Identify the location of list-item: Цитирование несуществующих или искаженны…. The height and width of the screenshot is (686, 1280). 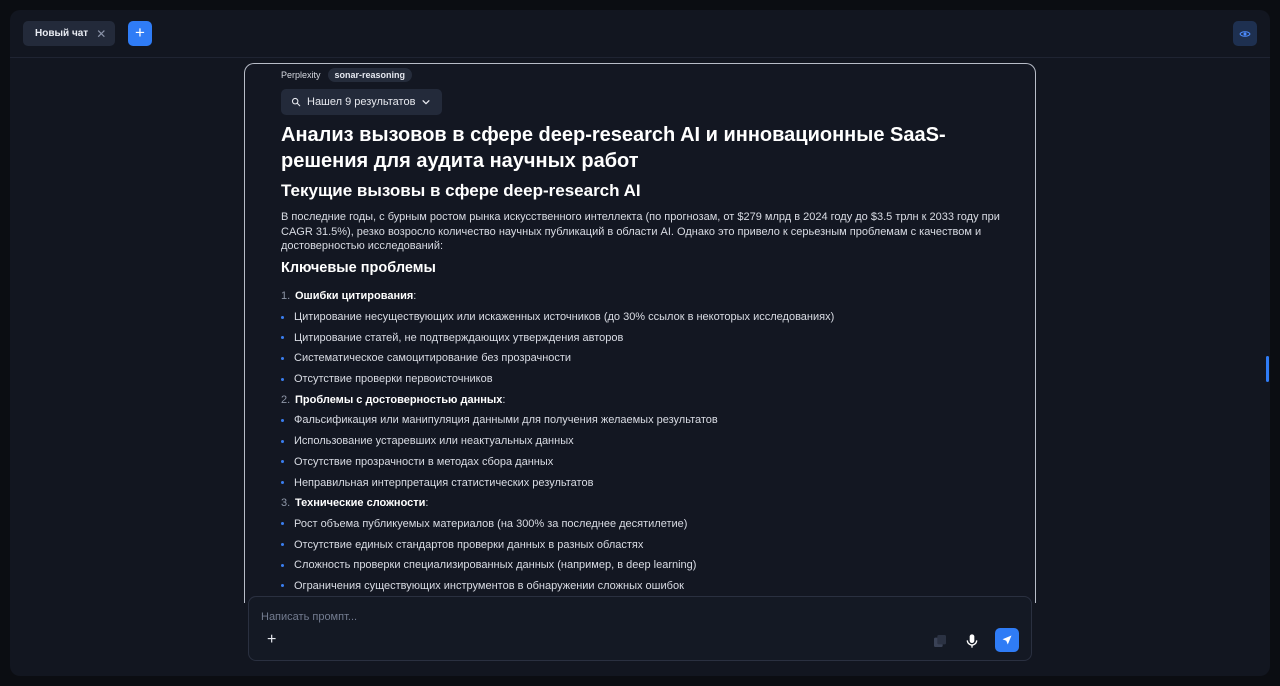
(654, 317).